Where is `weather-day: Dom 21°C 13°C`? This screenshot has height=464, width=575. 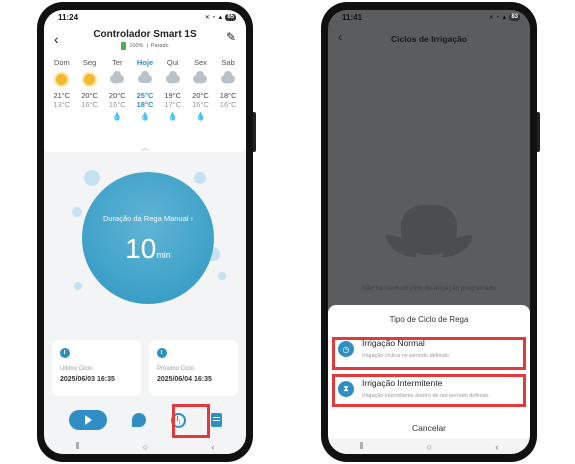 weather-day: Dom 21°C 13°C is located at coordinates (62, 83).